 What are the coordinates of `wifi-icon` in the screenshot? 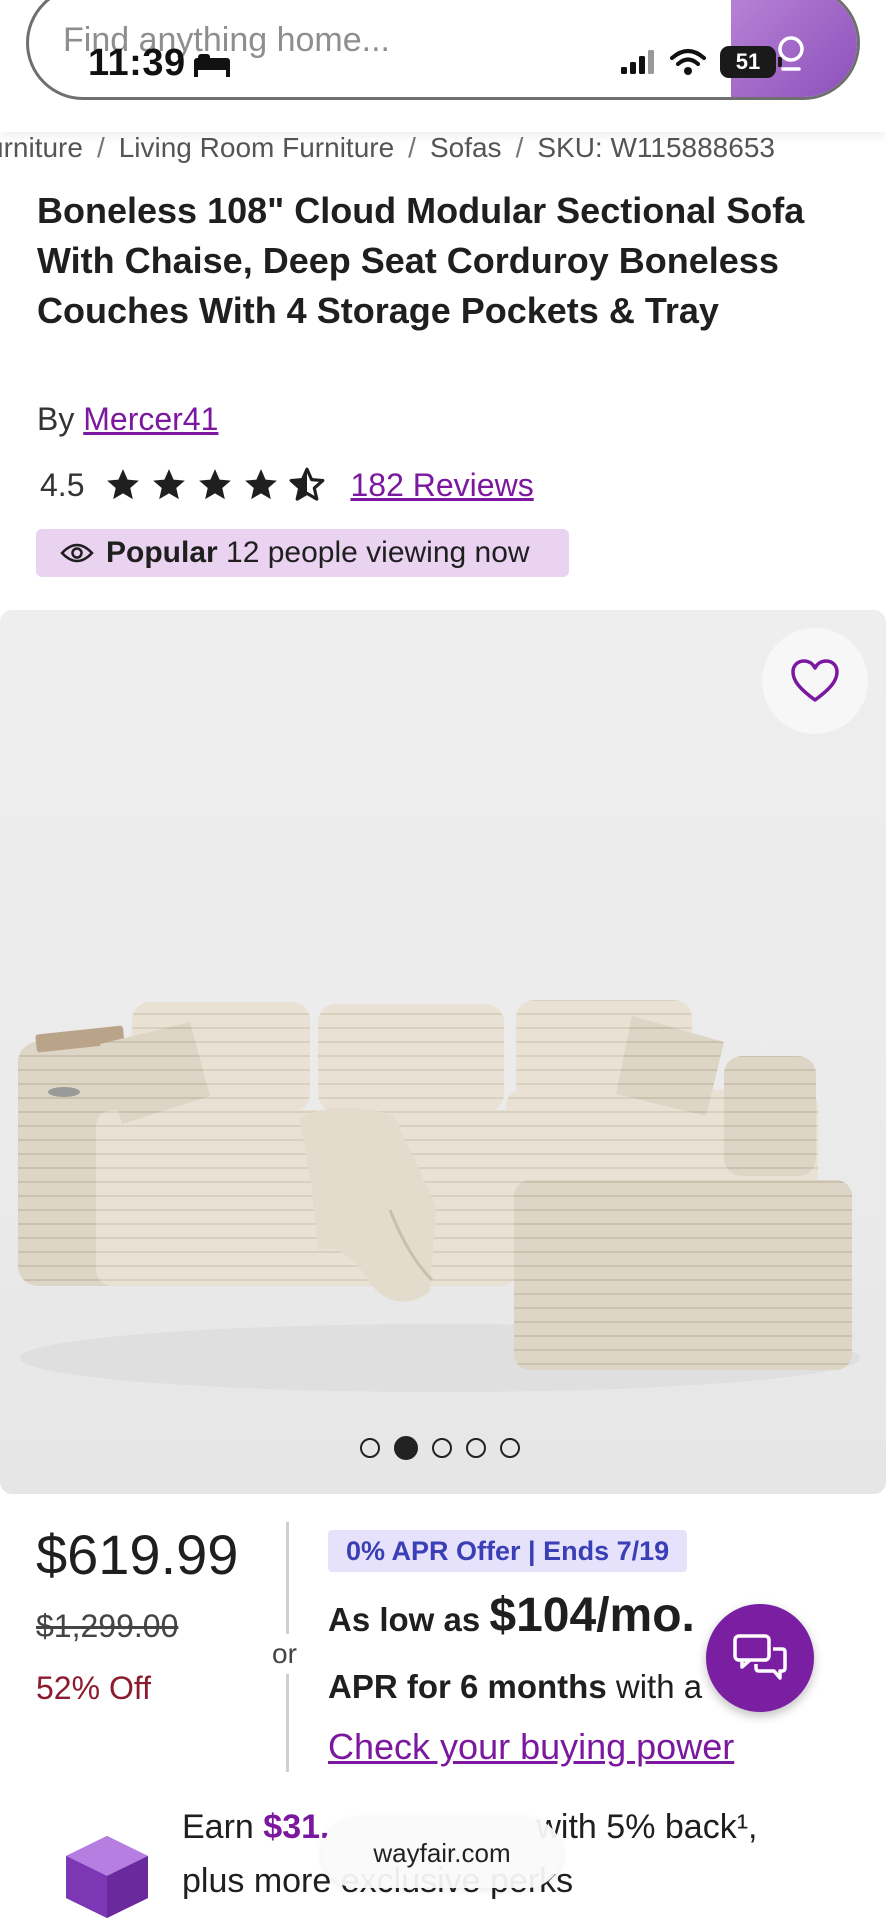 It's located at (688, 62).